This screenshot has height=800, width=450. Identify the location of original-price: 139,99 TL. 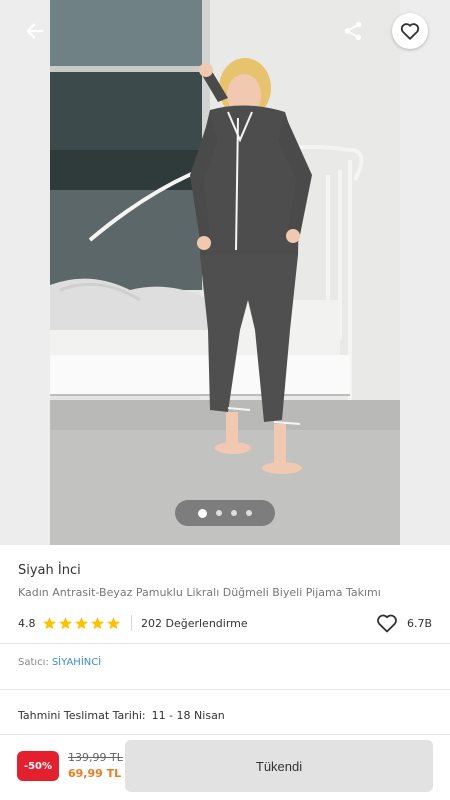
(95, 757).